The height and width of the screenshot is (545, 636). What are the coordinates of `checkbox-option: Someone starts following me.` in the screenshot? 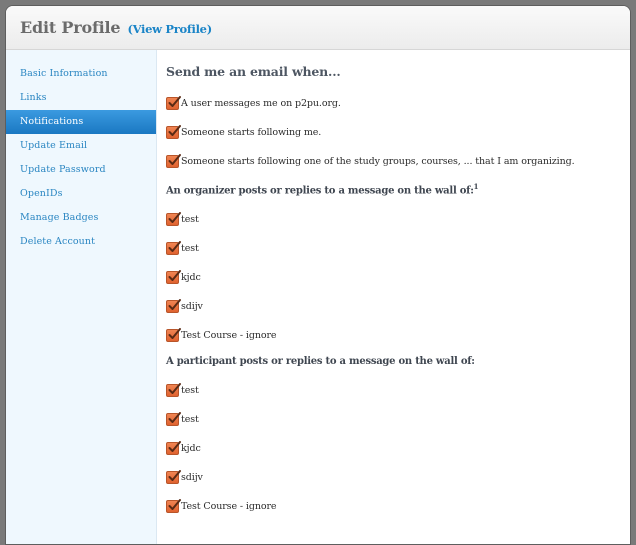 It's located at (398, 132).